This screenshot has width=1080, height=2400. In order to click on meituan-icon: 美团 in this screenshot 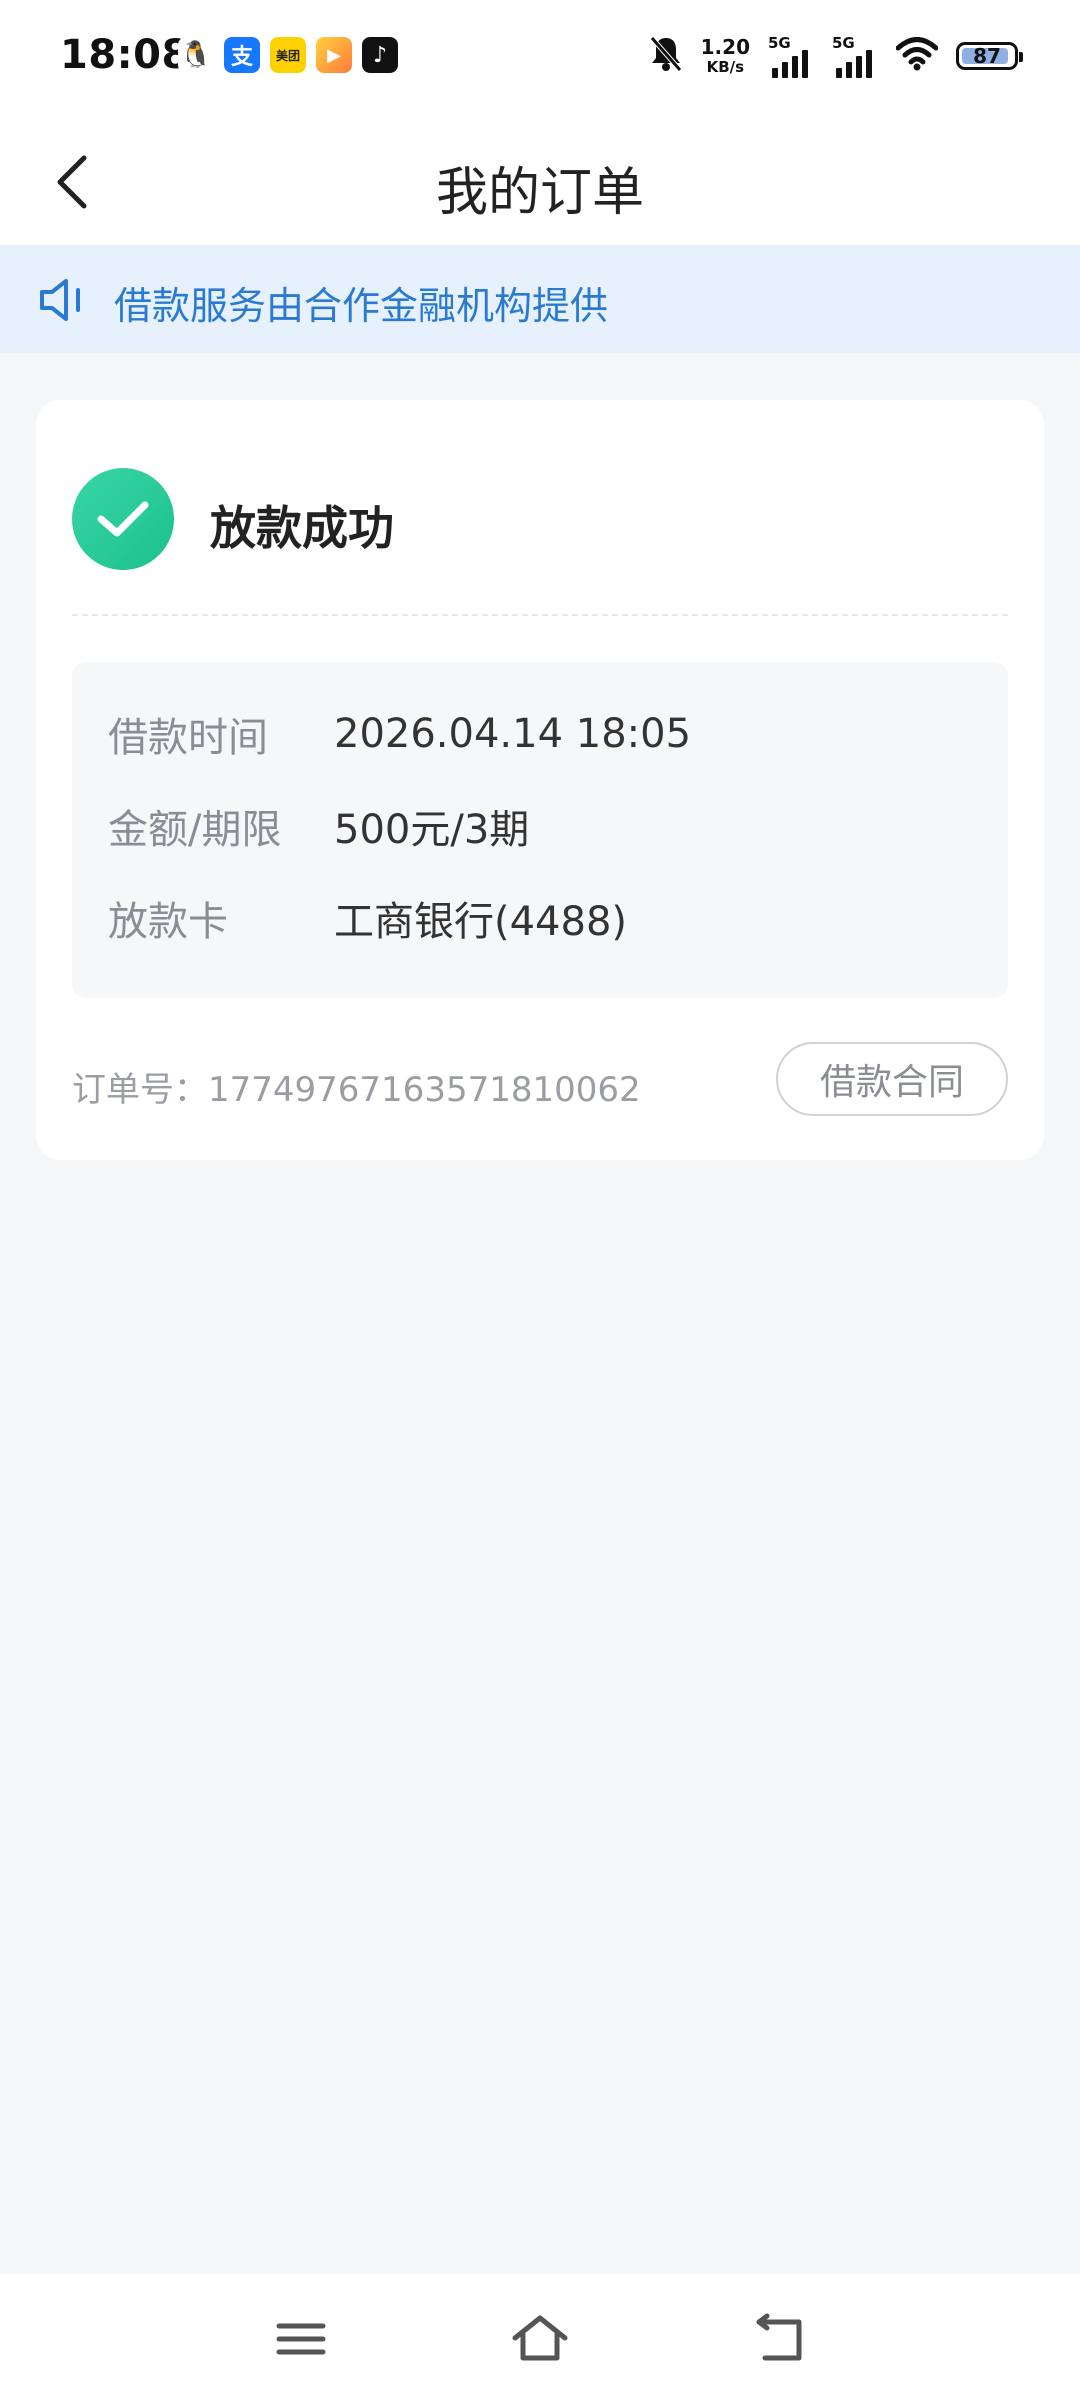, I will do `click(288, 55)`.